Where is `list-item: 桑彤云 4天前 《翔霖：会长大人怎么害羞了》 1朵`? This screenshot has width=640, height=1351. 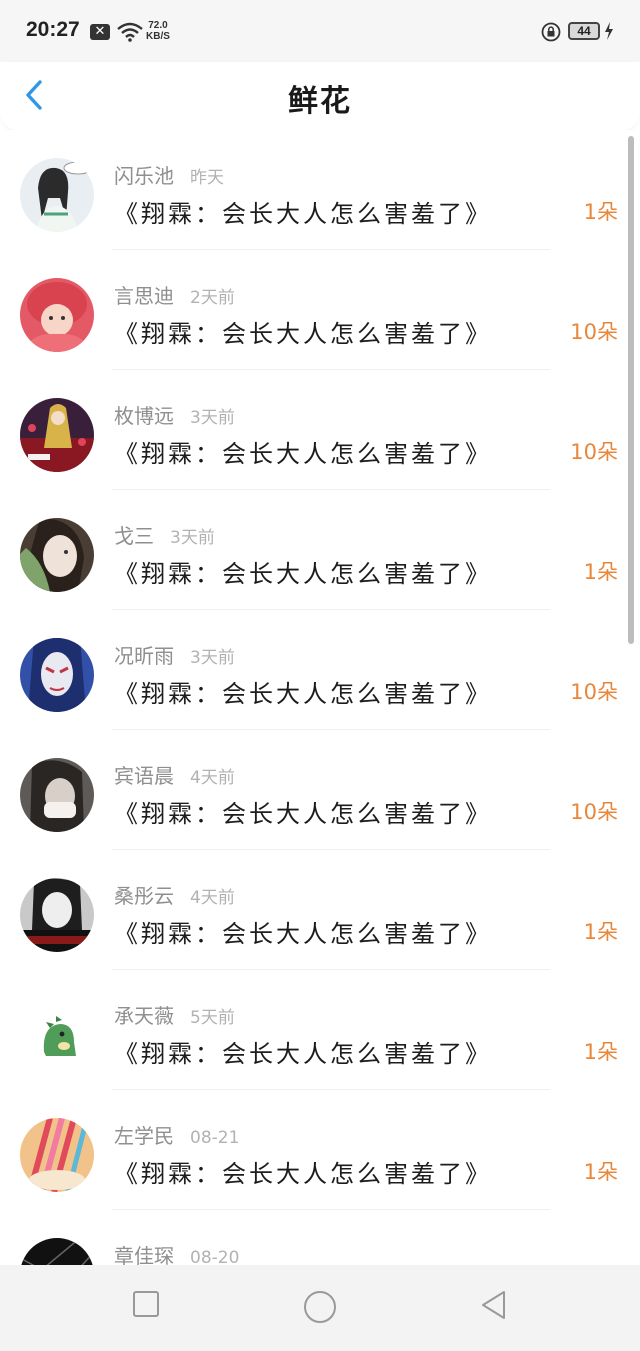 list-item: 桑彤云 4天前 《翔霖：会长大人怎么害羞了》 1朵 is located at coordinates (320, 910).